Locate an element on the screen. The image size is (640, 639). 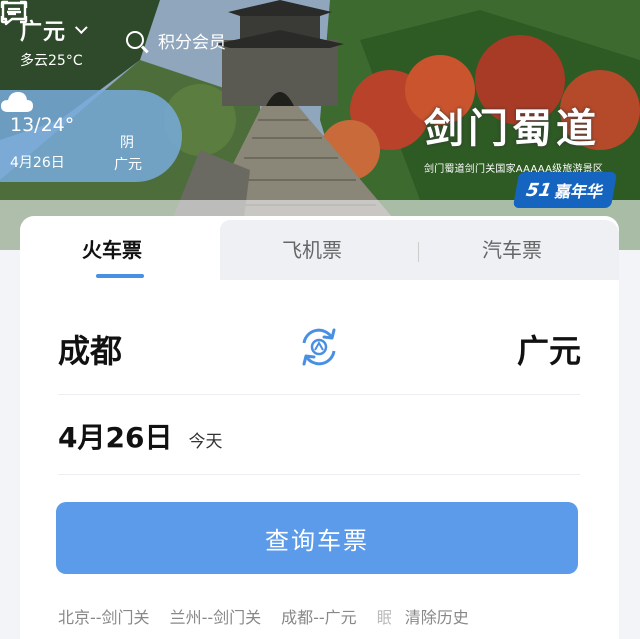
carnival-badge: 51 嘉年华 is located at coordinates (565, 190).